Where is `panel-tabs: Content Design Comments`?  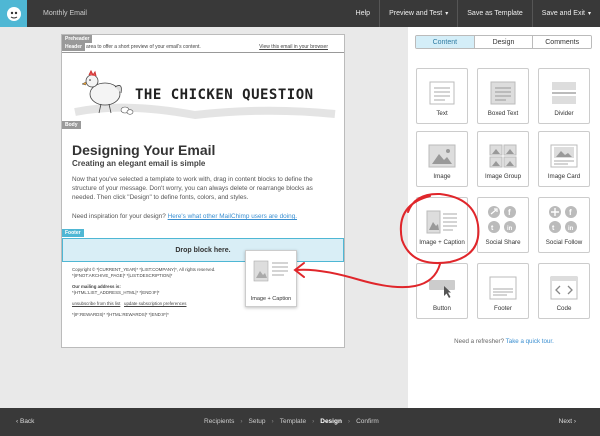 panel-tabs: Content Design Comments is located at coordinates (503, 42).